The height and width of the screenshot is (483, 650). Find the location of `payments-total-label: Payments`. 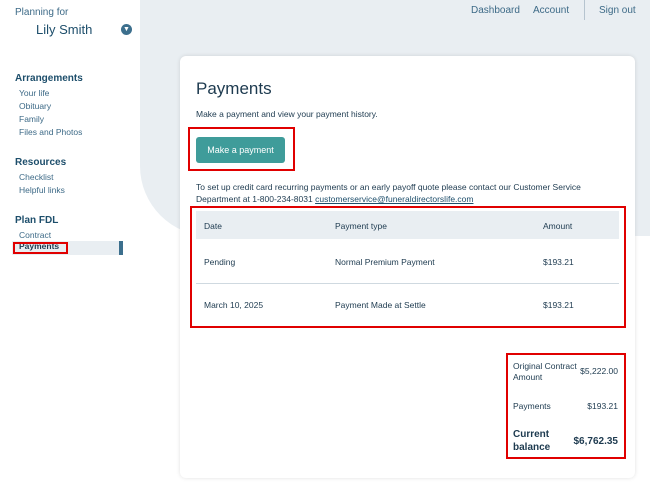

payments-total-label: Payments is located at coordinates (532, 406).